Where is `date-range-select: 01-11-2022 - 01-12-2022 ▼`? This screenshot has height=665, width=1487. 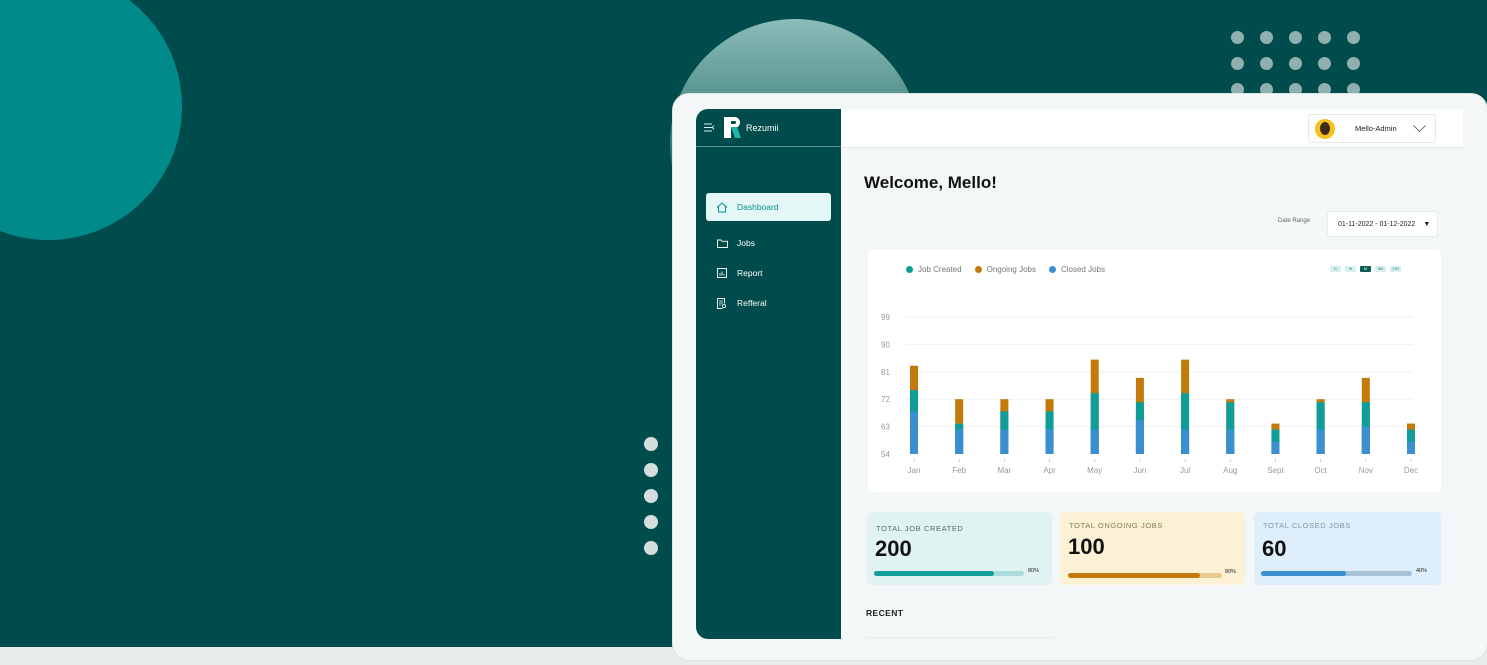 date-range-select: 01-11-2022 - 01-12-2022 ▼ is located at coordinates (1382, 224).